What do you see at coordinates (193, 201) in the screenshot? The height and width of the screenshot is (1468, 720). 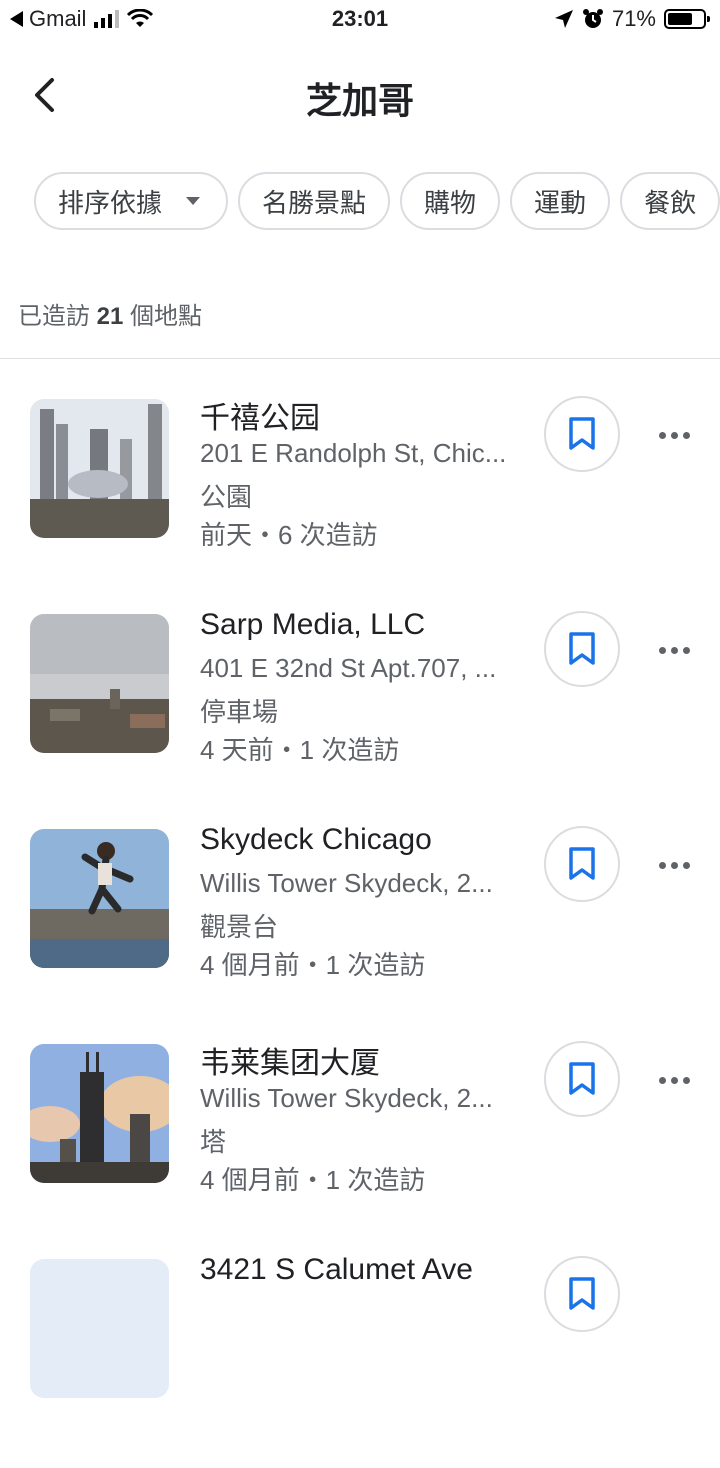 I see `dropdown-caret-icon` at bounding box center [193, 201].